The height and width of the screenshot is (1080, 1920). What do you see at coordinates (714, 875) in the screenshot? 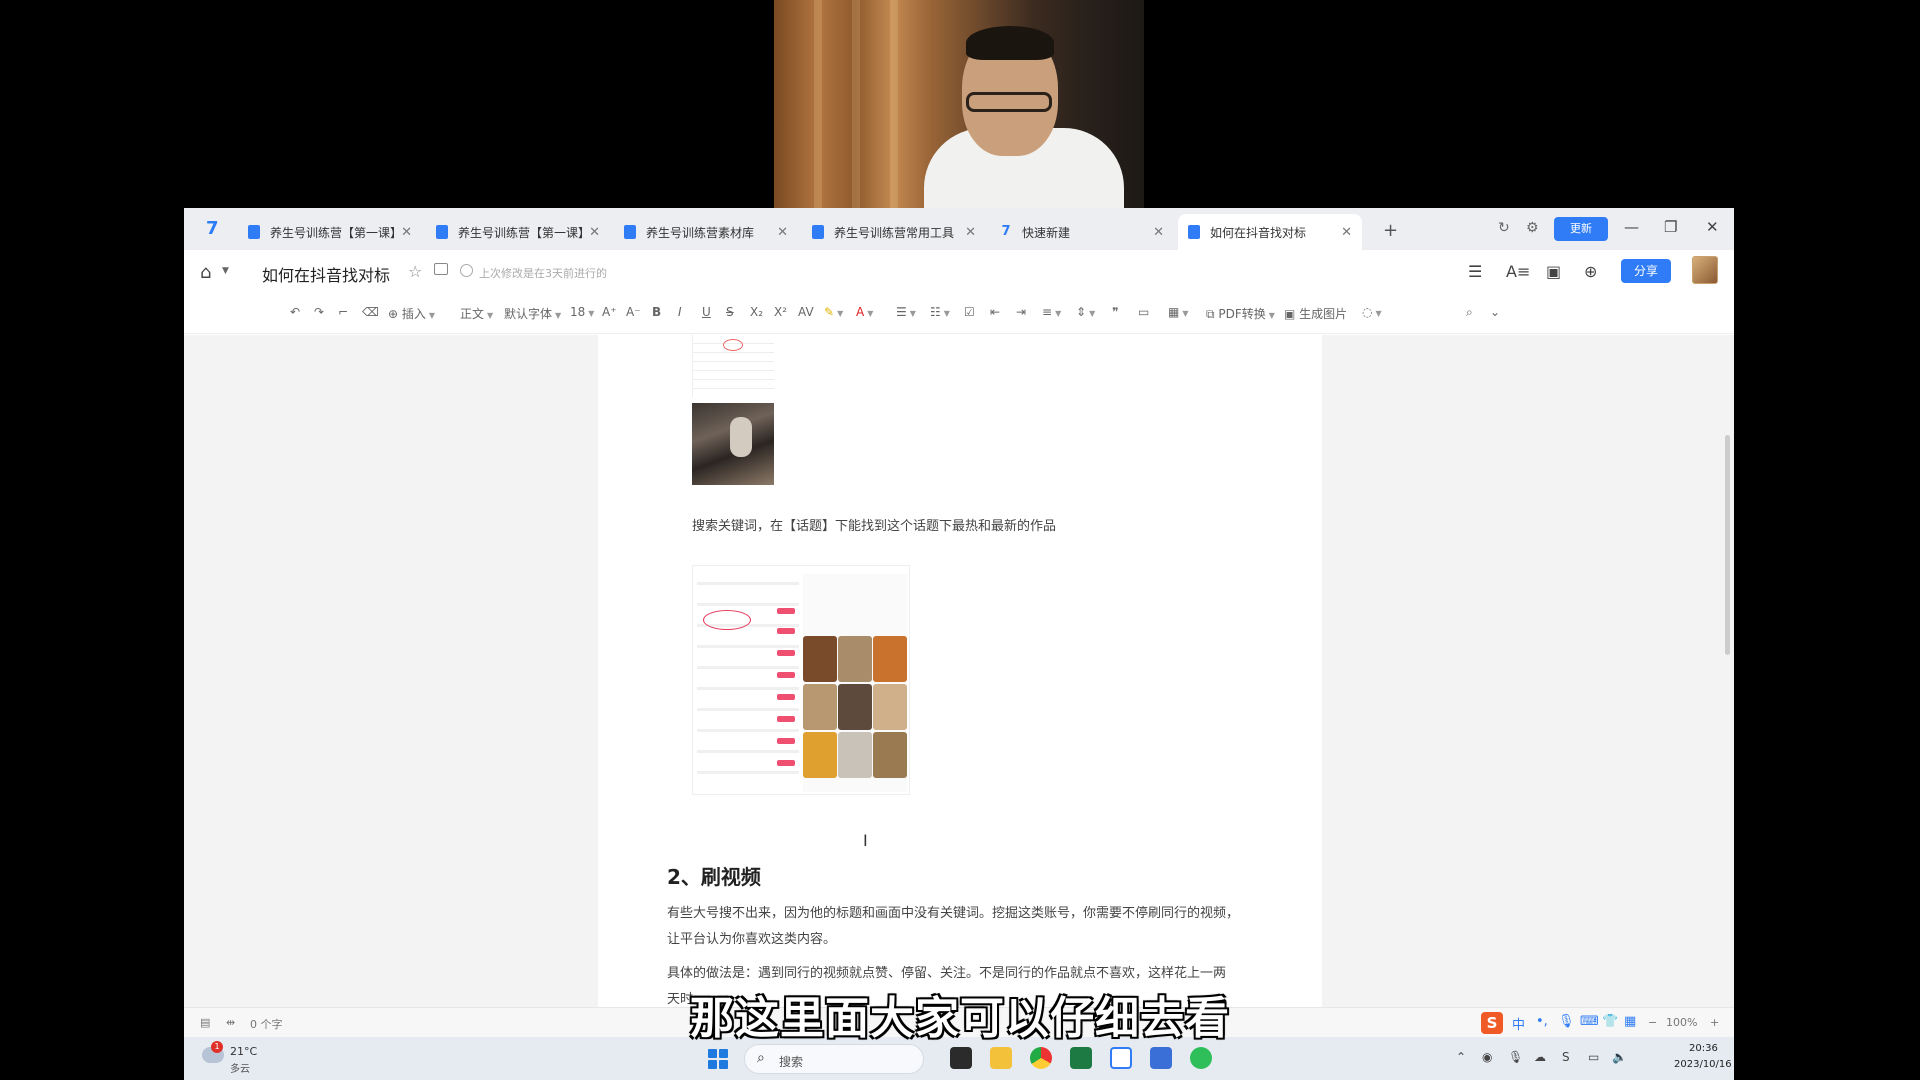
I see `section-heading: 2、刷视频` at bounding box center [714, 875].